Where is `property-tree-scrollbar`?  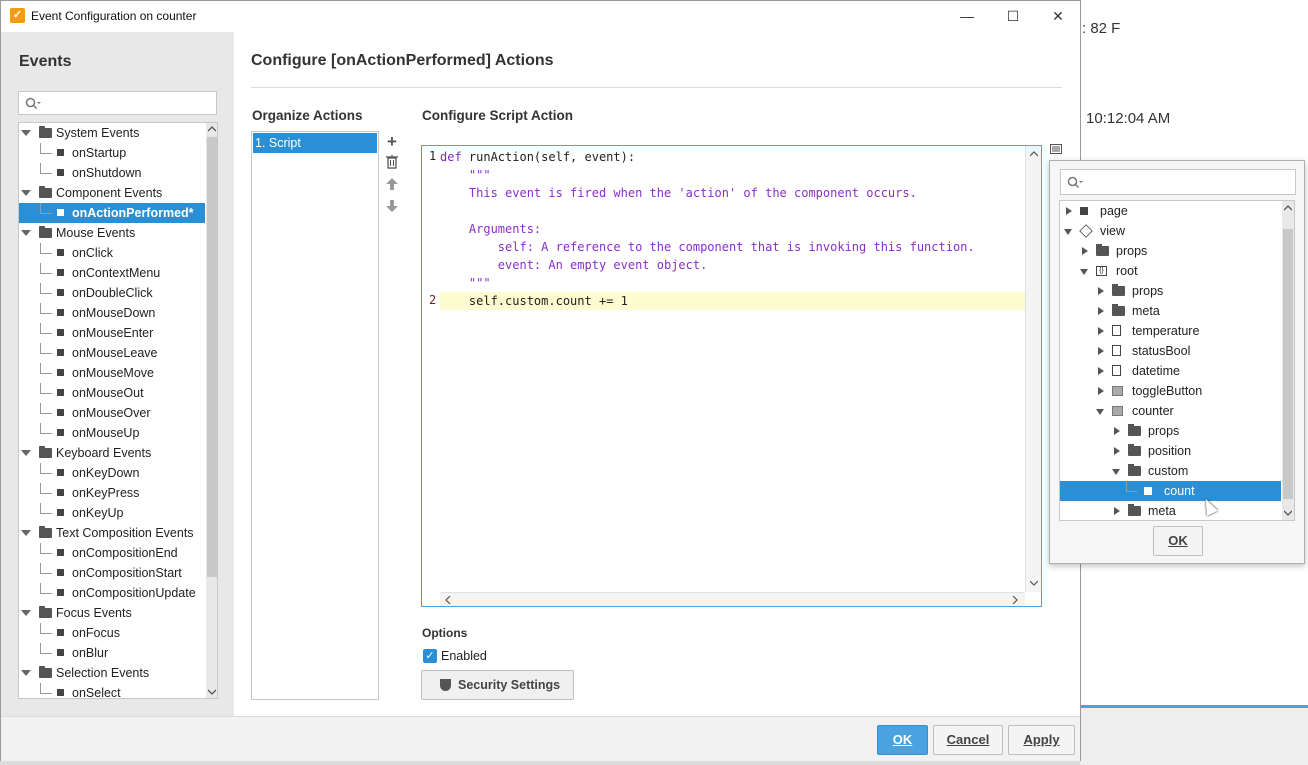
property-tree-scrollbar is located at coordinates (1288, 360).